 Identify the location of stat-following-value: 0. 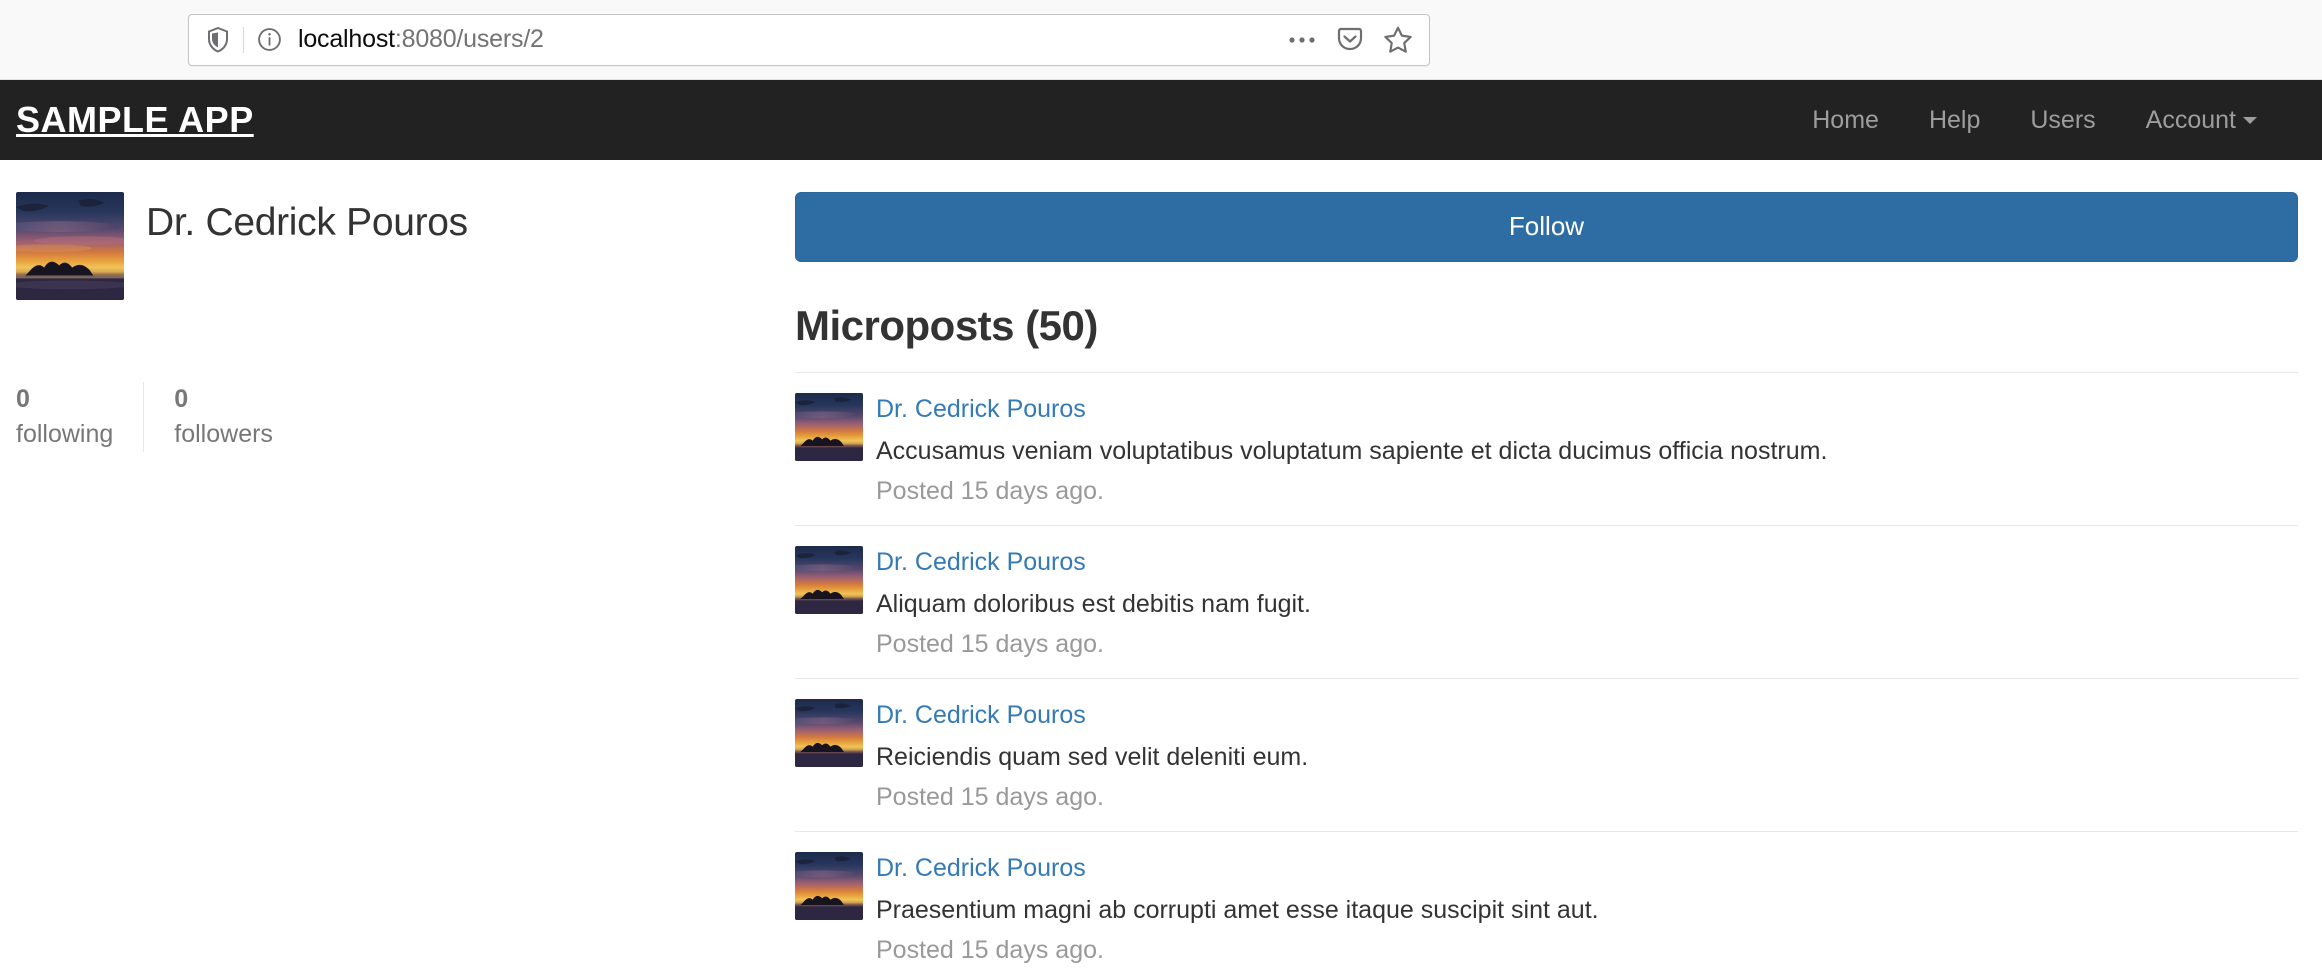
(23, 399).